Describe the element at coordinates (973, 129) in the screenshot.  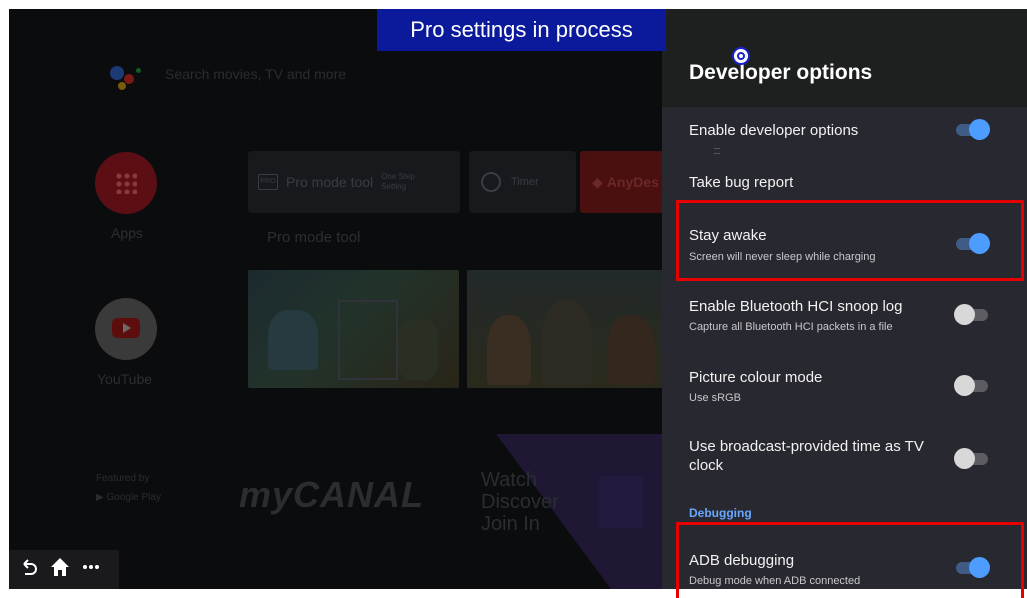
I see `enable-developer-options-toggle` at that location.